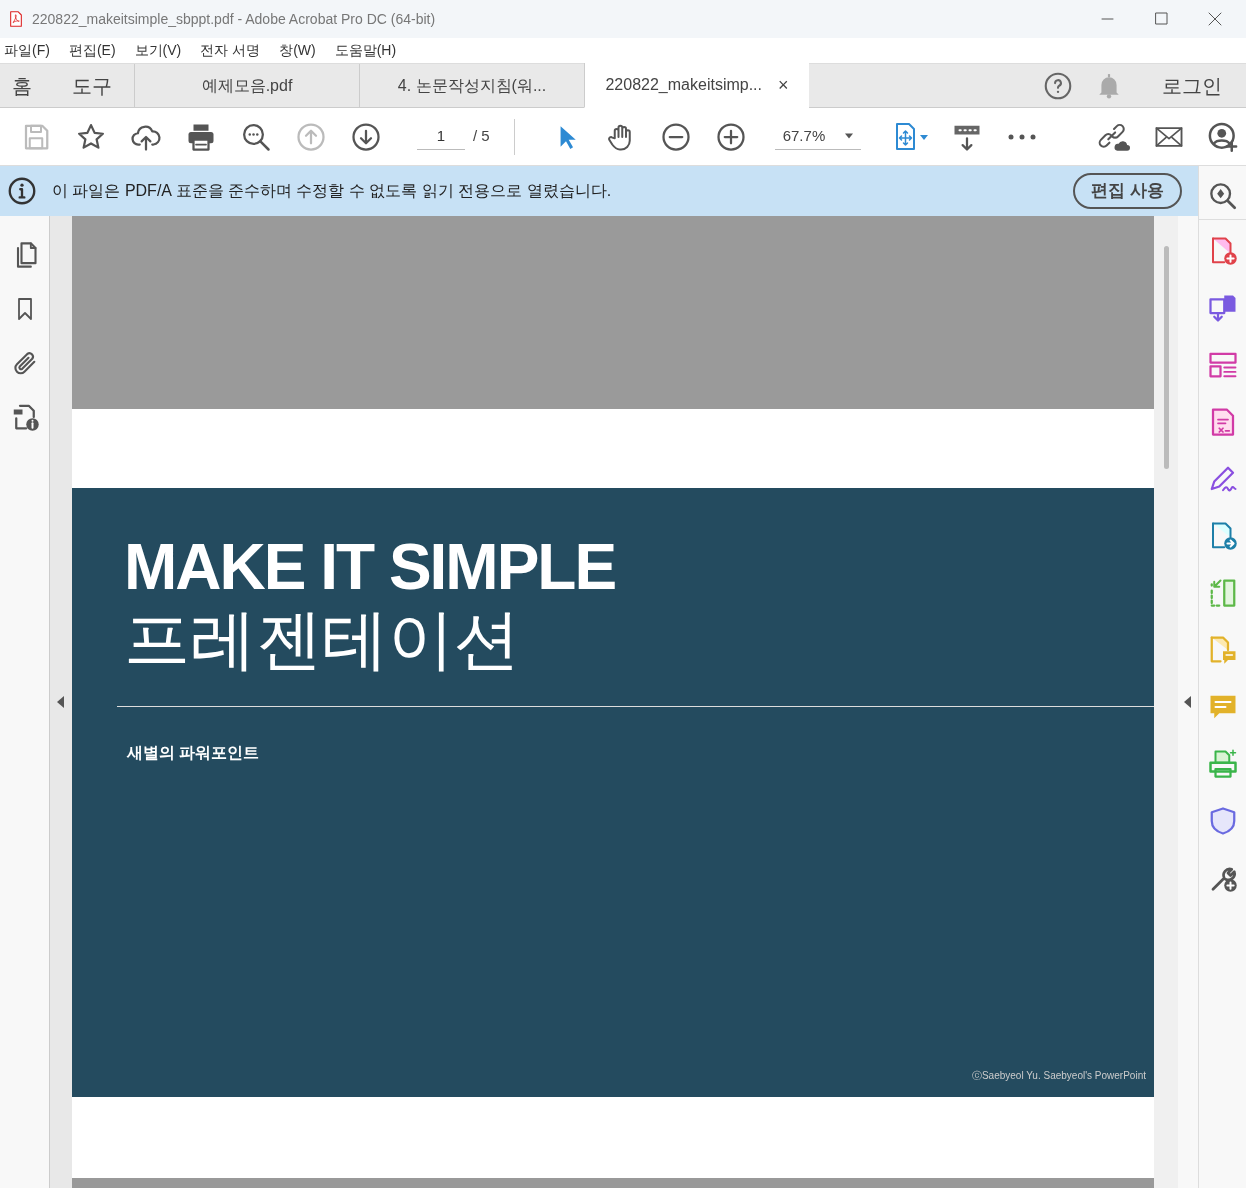  Describe the element at coordinates (90, 136) in the screenshot. I see `star-icon` at that location.